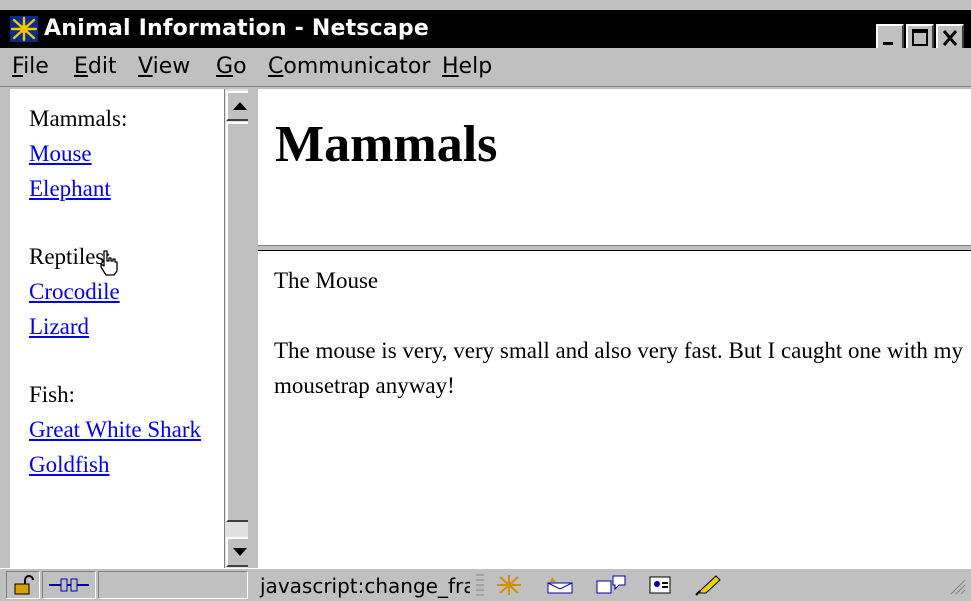 The image size is (971, 601). I want to click on nav-link-crocodile: Crocodile, so click(124, 291).